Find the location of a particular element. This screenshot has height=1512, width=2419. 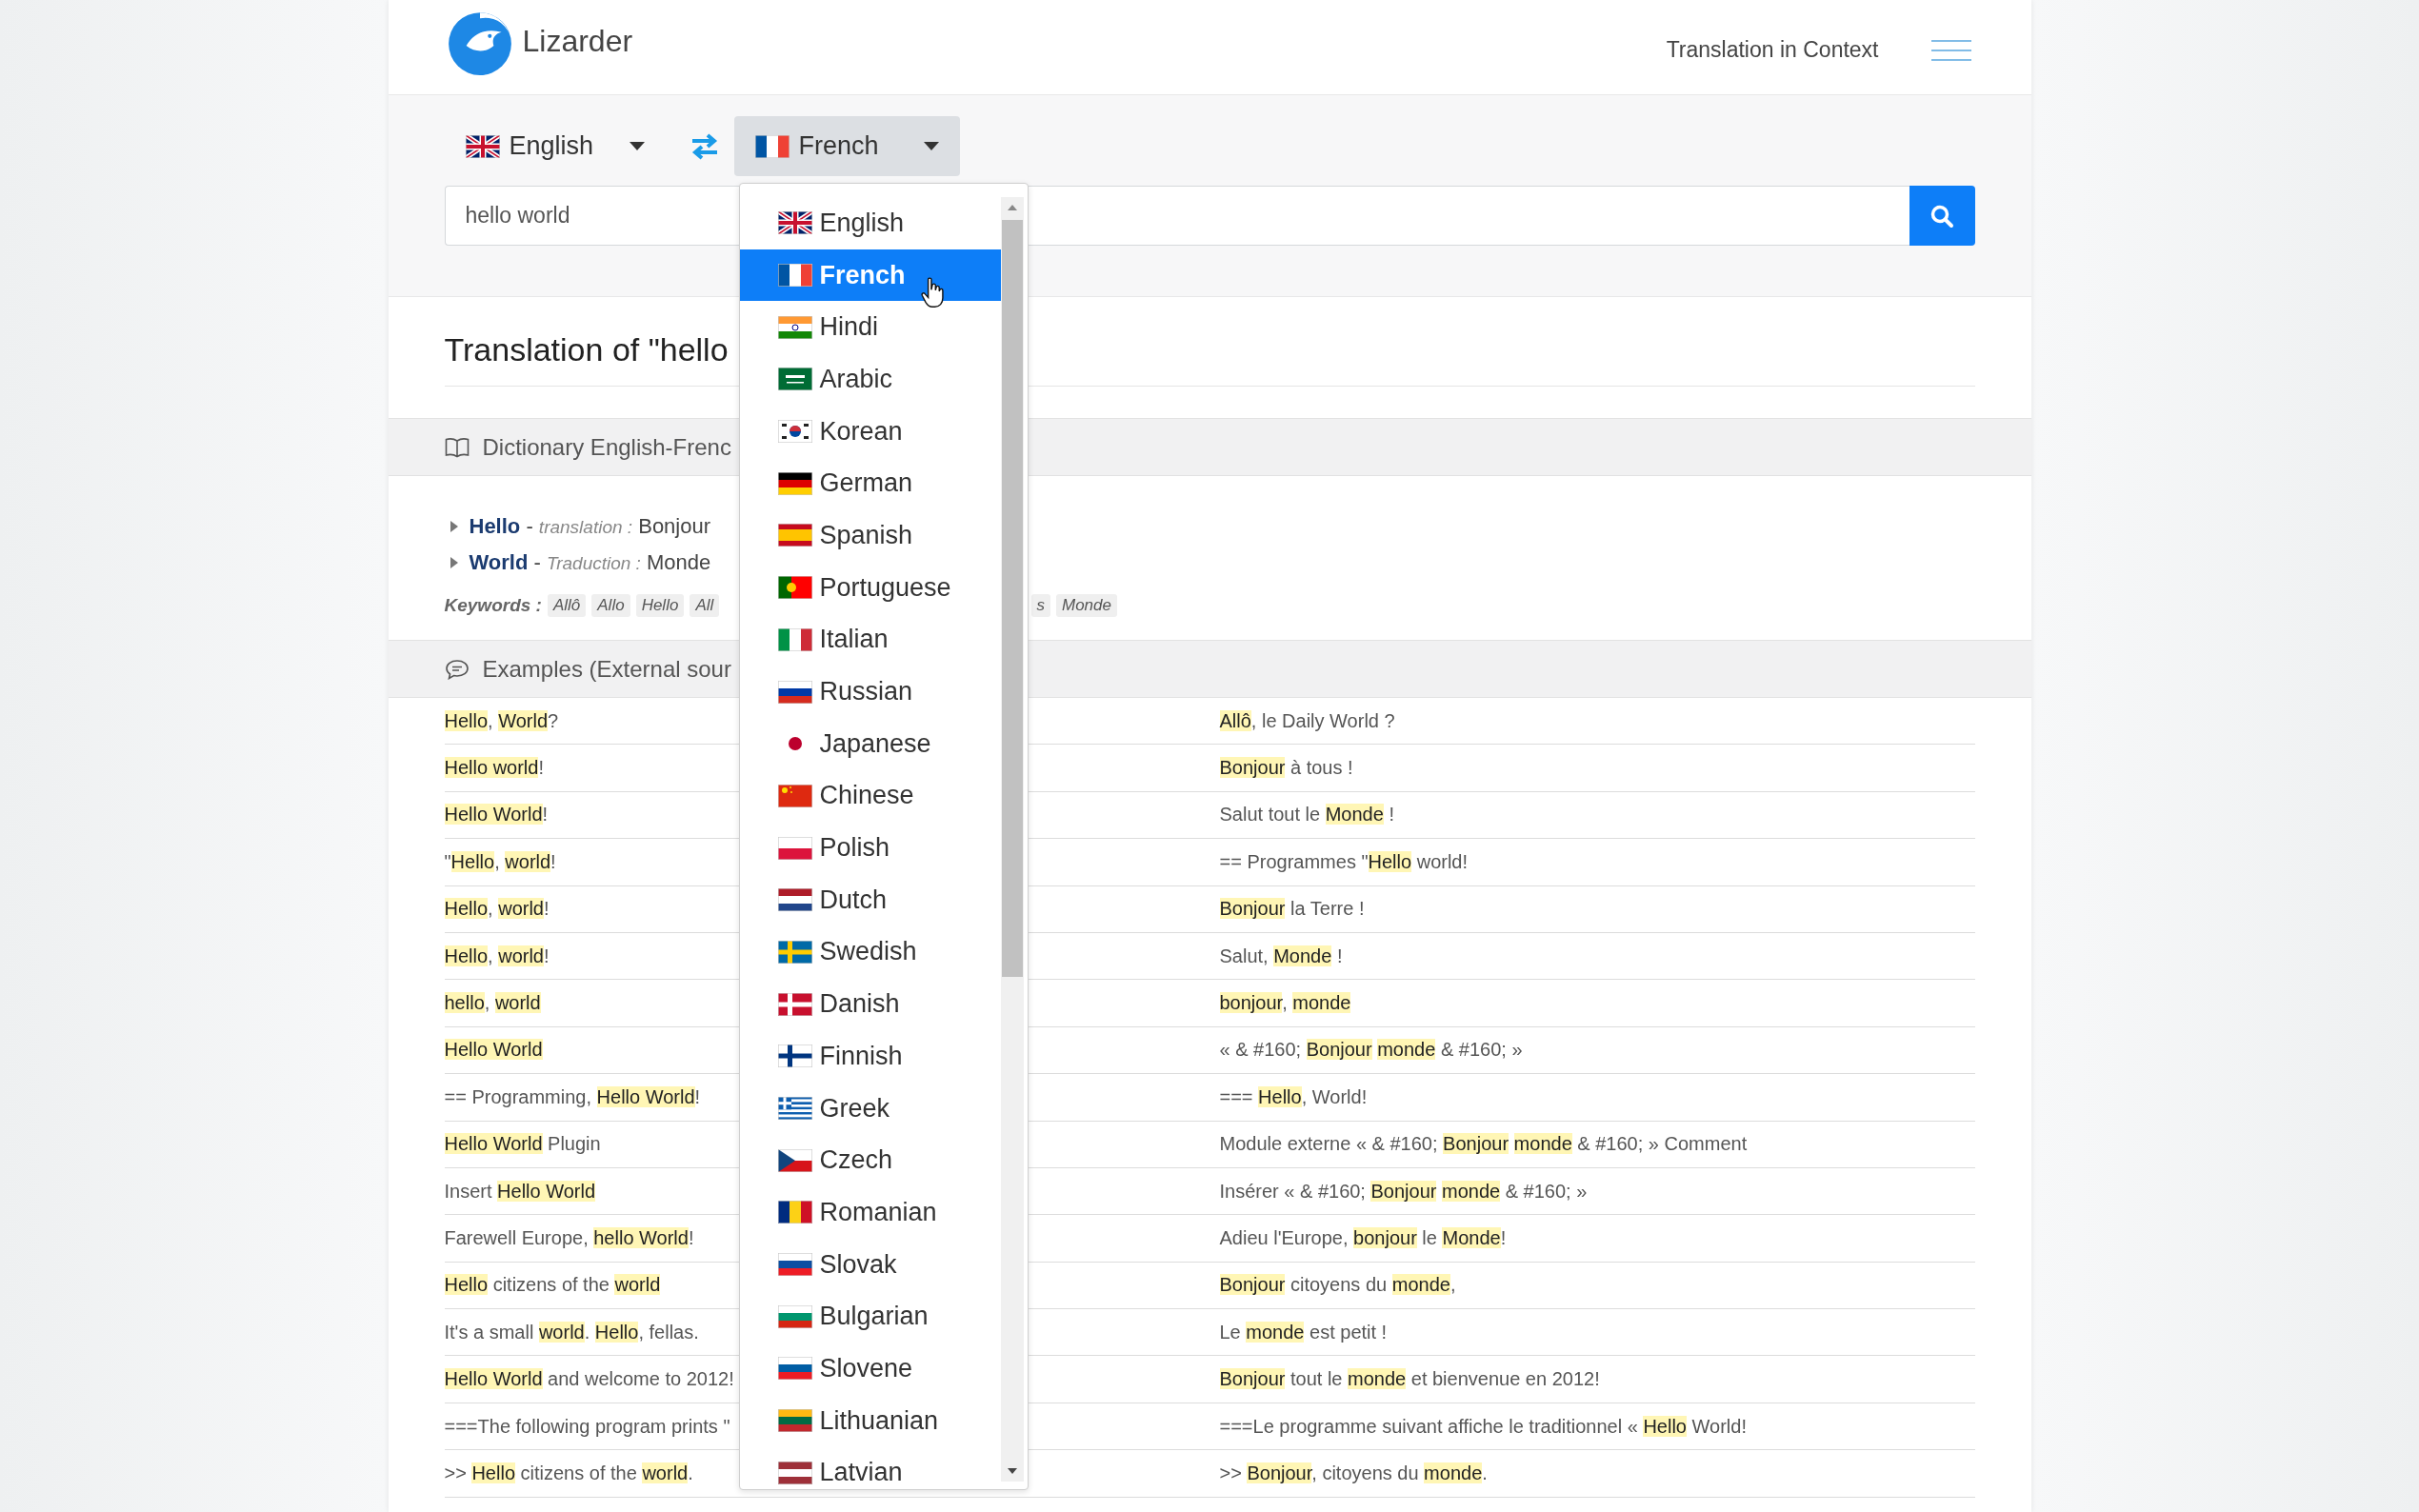

example-translation: === Hello, World! is located at coordinates (1293, 1096).